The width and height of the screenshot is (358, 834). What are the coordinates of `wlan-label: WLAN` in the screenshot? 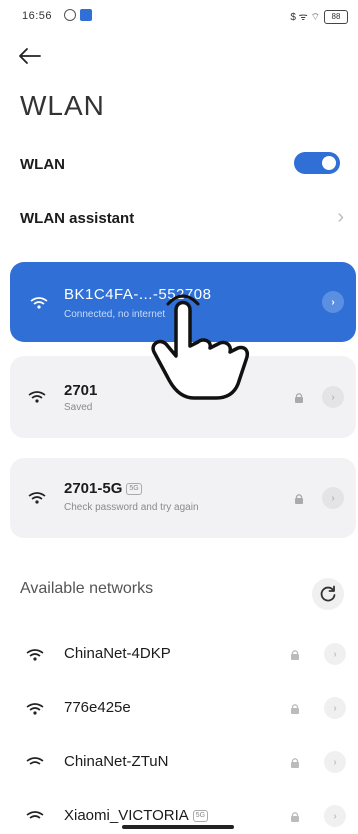 It's located at (42, 164).